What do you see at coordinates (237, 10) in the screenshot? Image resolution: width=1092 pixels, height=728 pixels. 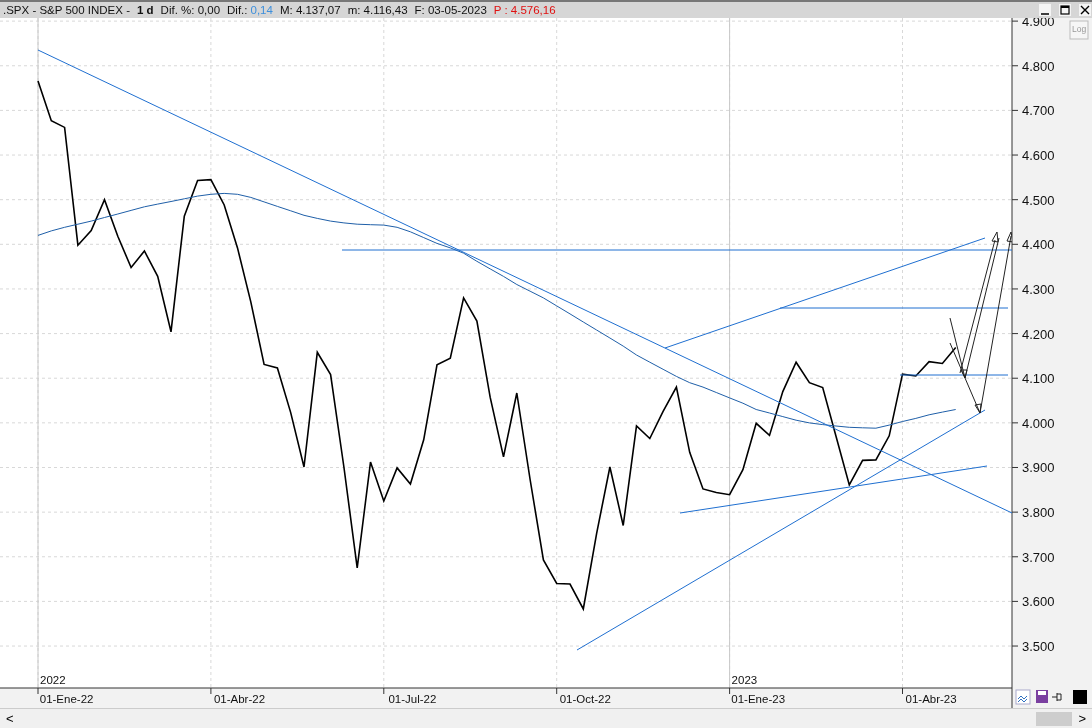 I see `change-label: Dif.:` at bounding box center [237, 10].